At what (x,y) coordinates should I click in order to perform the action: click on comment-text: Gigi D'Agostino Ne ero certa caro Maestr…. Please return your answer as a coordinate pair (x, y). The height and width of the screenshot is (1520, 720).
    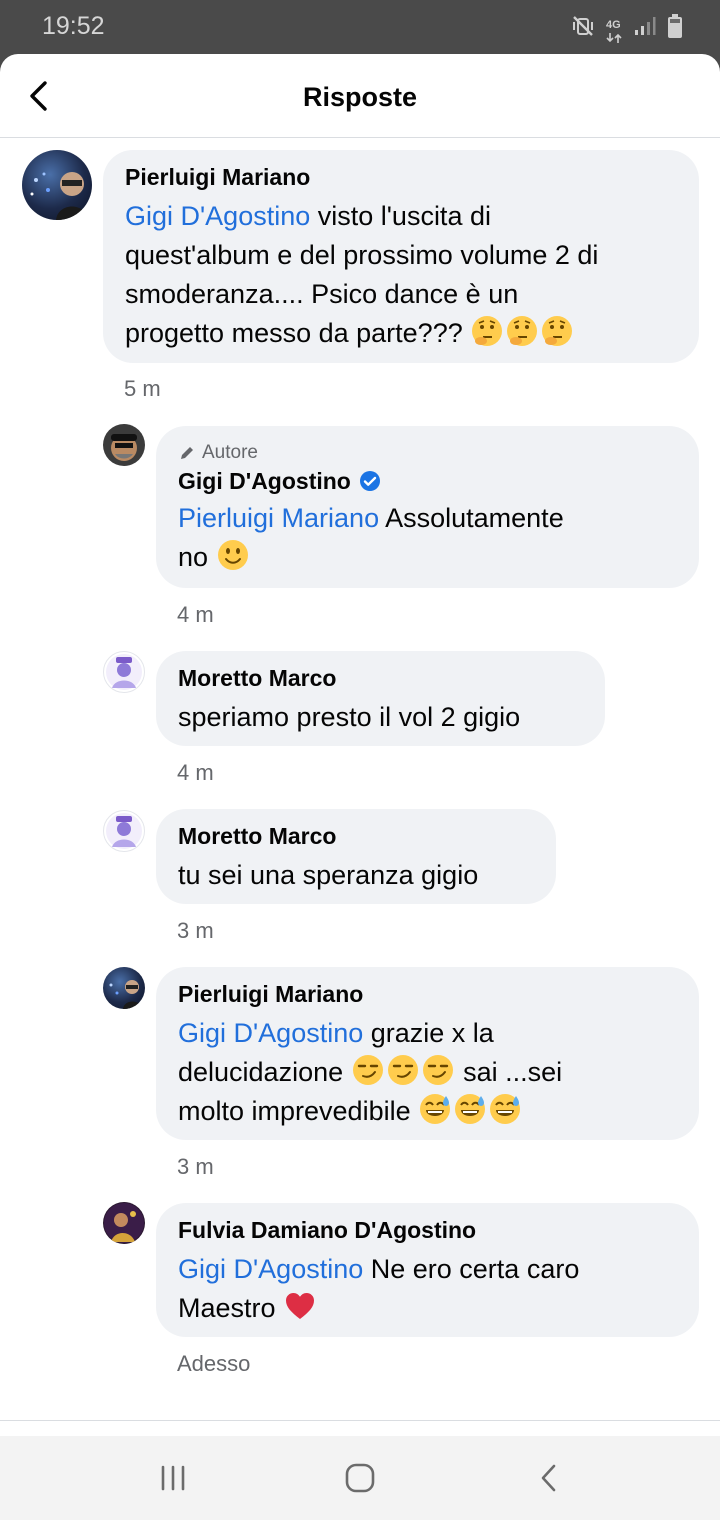
    Looking at the image, I should click on (379, 1288).